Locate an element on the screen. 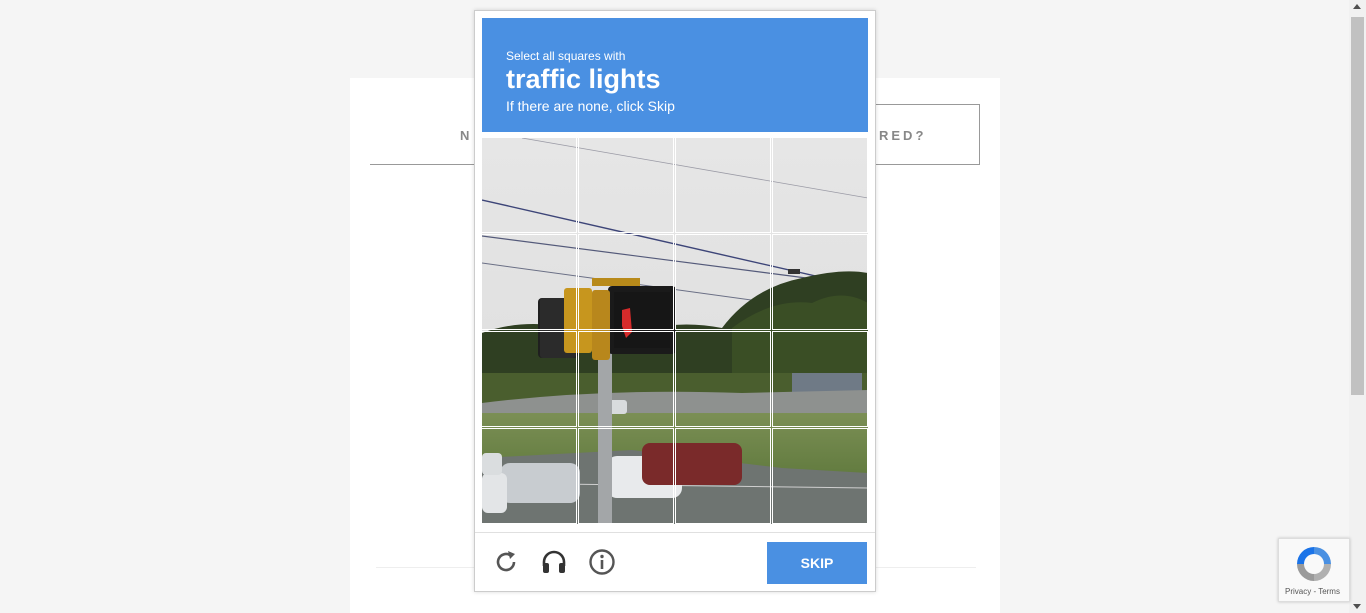 This screenshot has width=1366, height=613. scrollbar is located at coordinates (1357, 306).